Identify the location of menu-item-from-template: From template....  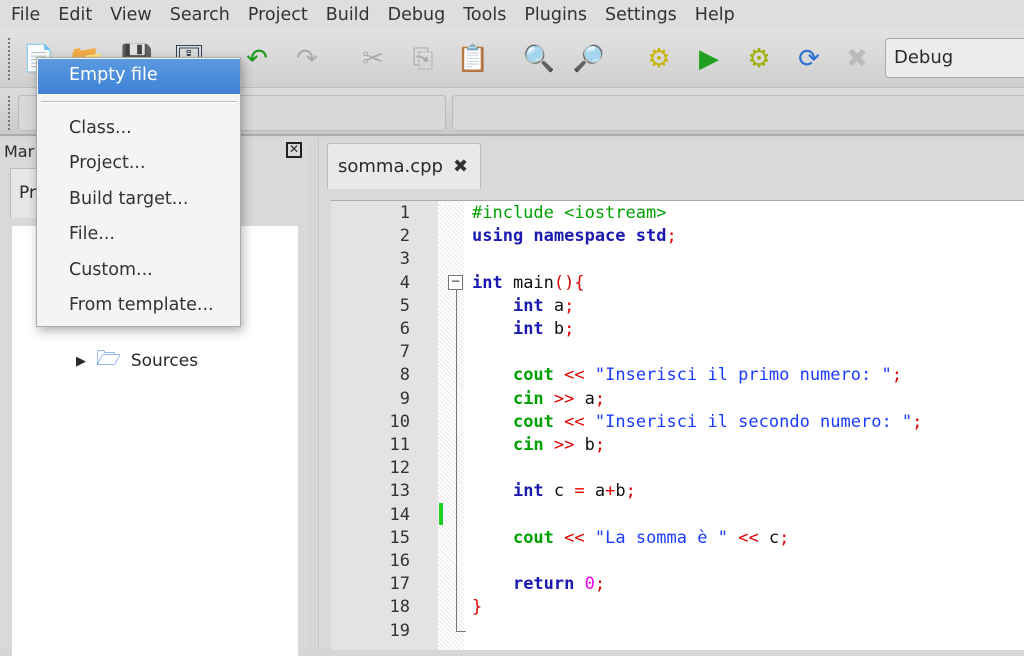
(141, 305).